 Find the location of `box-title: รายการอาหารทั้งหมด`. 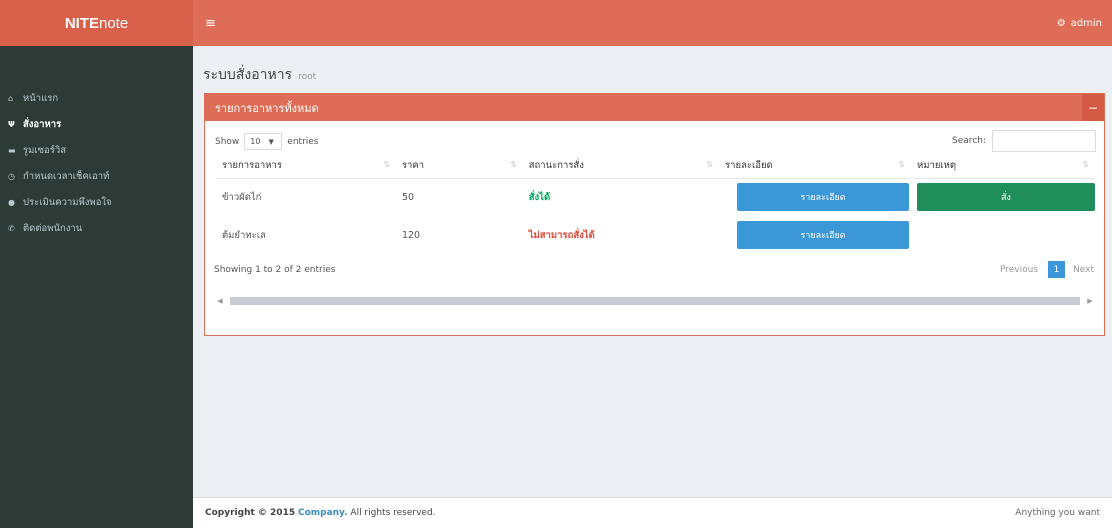

box-title: รายการอาหารทั้งหมด is located at coordinates (267, 108).